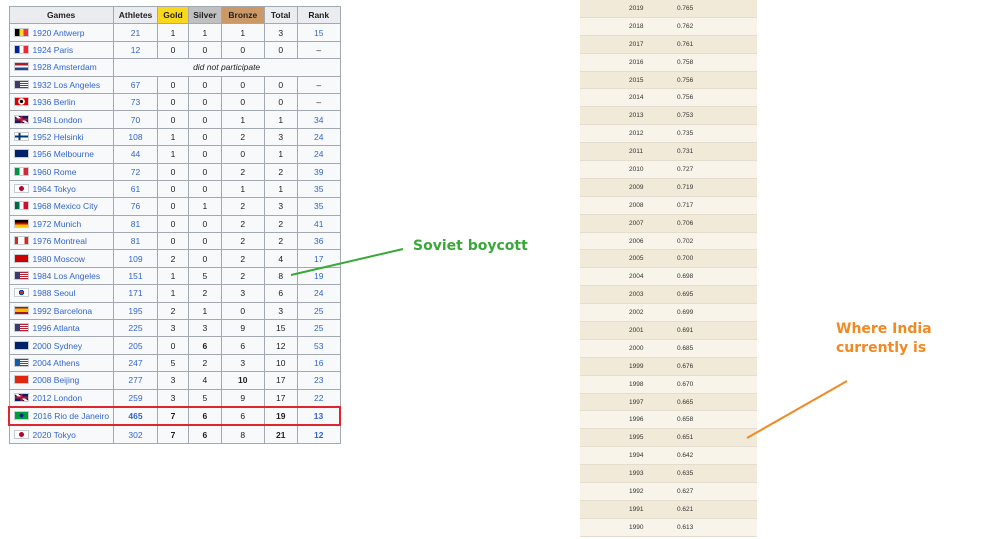 The width and height of the screenshot is (1000, 539). I want to click on greece-flag-icon, so click(21, 362).